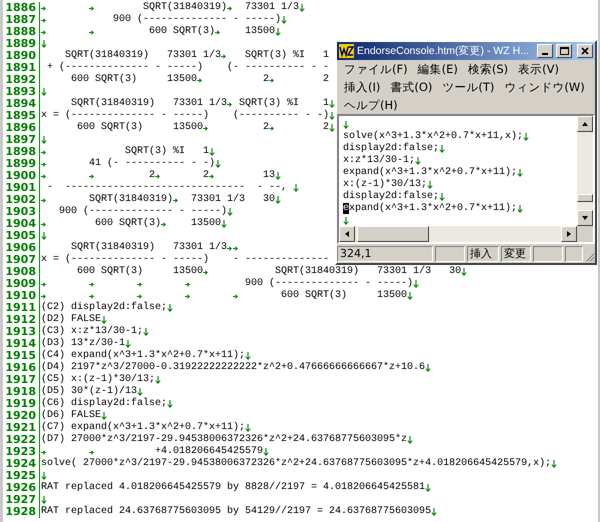 The width and height of the screenshot is (600, 522). I want to click on minimize-button, so click(545, 51).